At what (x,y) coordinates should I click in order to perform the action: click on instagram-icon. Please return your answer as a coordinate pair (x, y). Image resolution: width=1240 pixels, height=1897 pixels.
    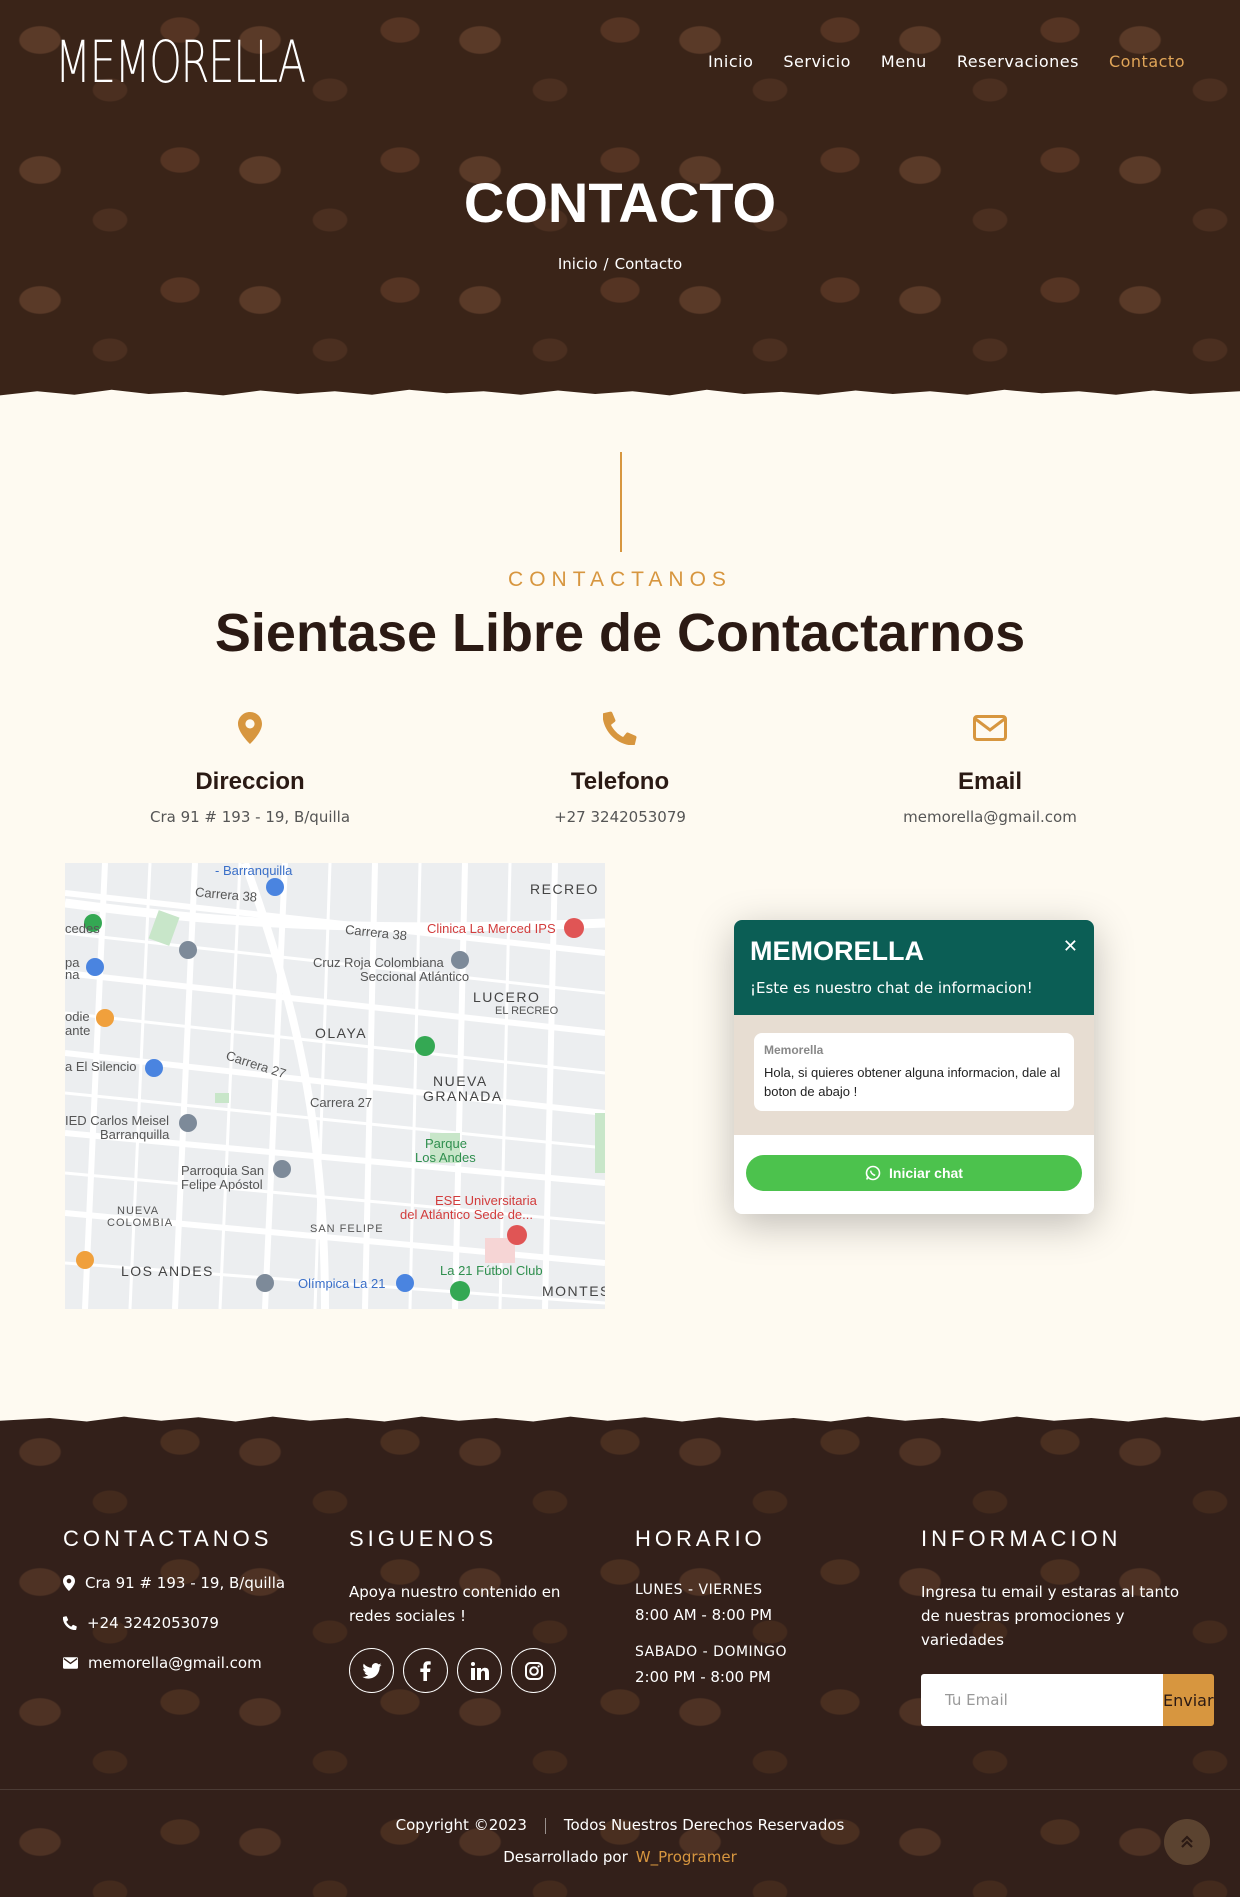
    Looking at the image, I should click on (533, 1670).